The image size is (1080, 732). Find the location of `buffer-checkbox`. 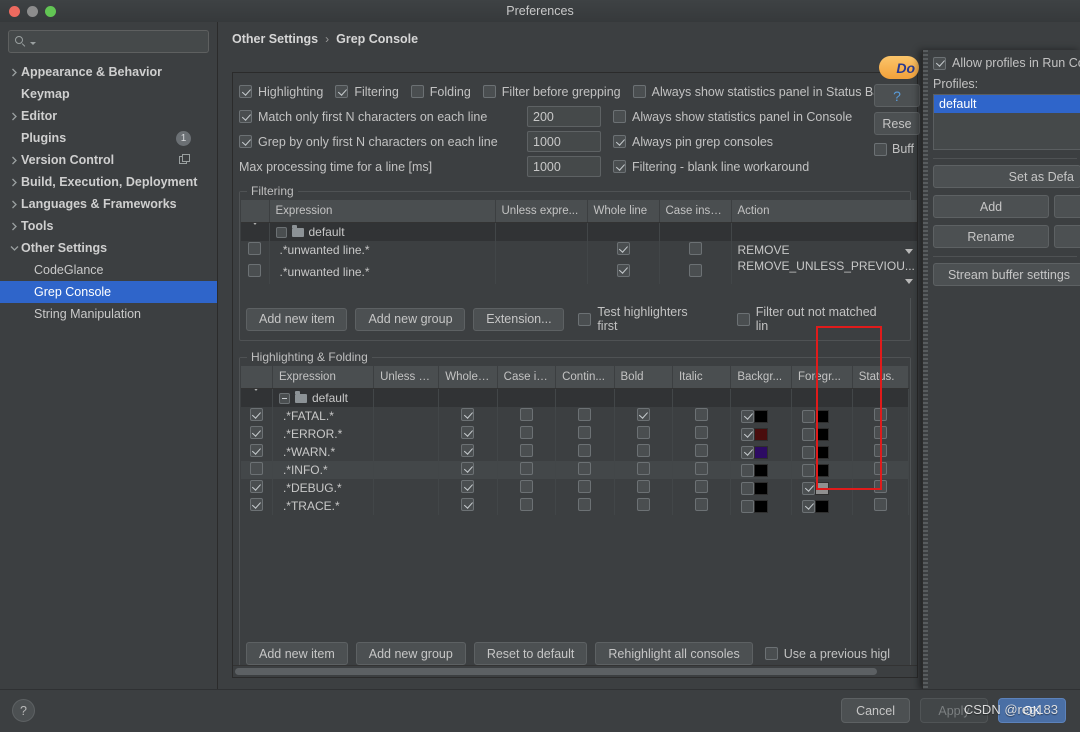

buffer-checkbox is located at coordinates (880, 149).